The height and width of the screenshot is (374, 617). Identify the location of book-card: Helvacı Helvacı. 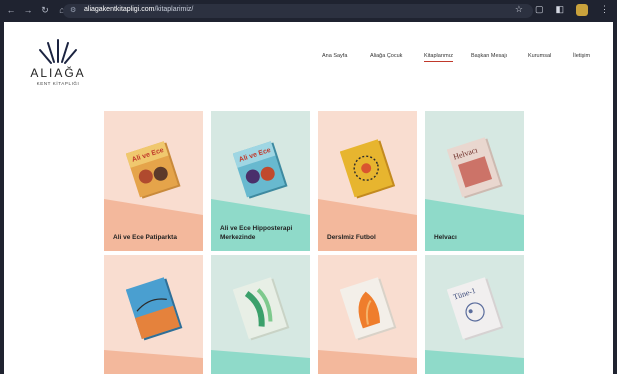
(474, 181).